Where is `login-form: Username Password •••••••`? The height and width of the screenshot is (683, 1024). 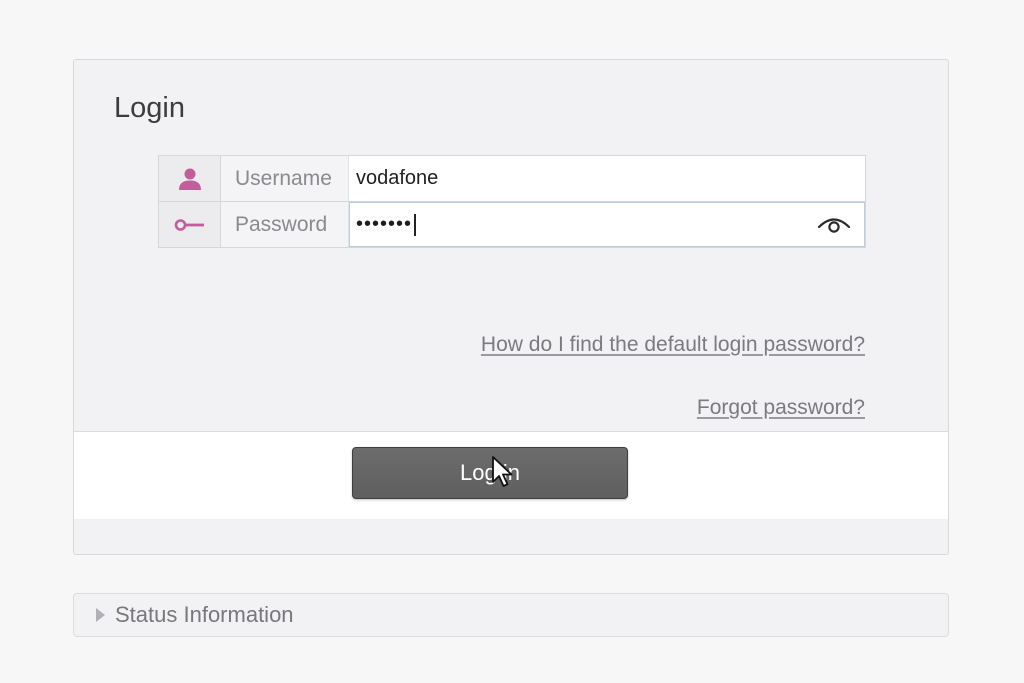 login-form: Username Password ••••••• is located at coordinates (512, 201).